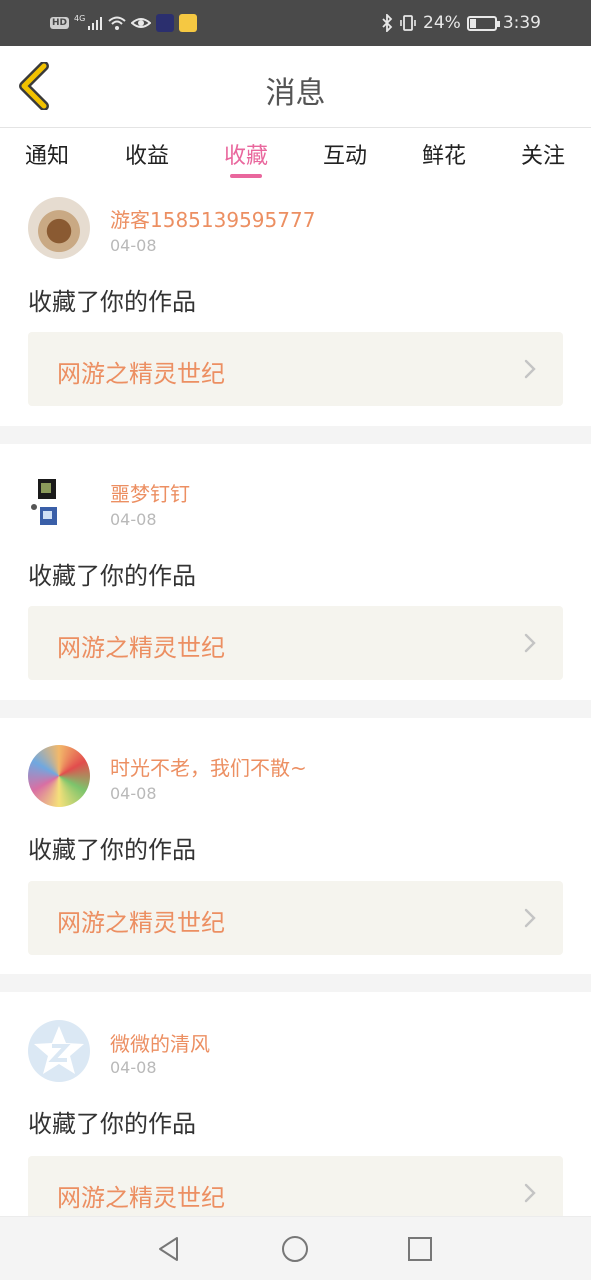  What do you see at coordinates (295, 23) in the screenshot?
I see `status-bar: HD 4G 24% 3:39` at bounding box center [295, 23].